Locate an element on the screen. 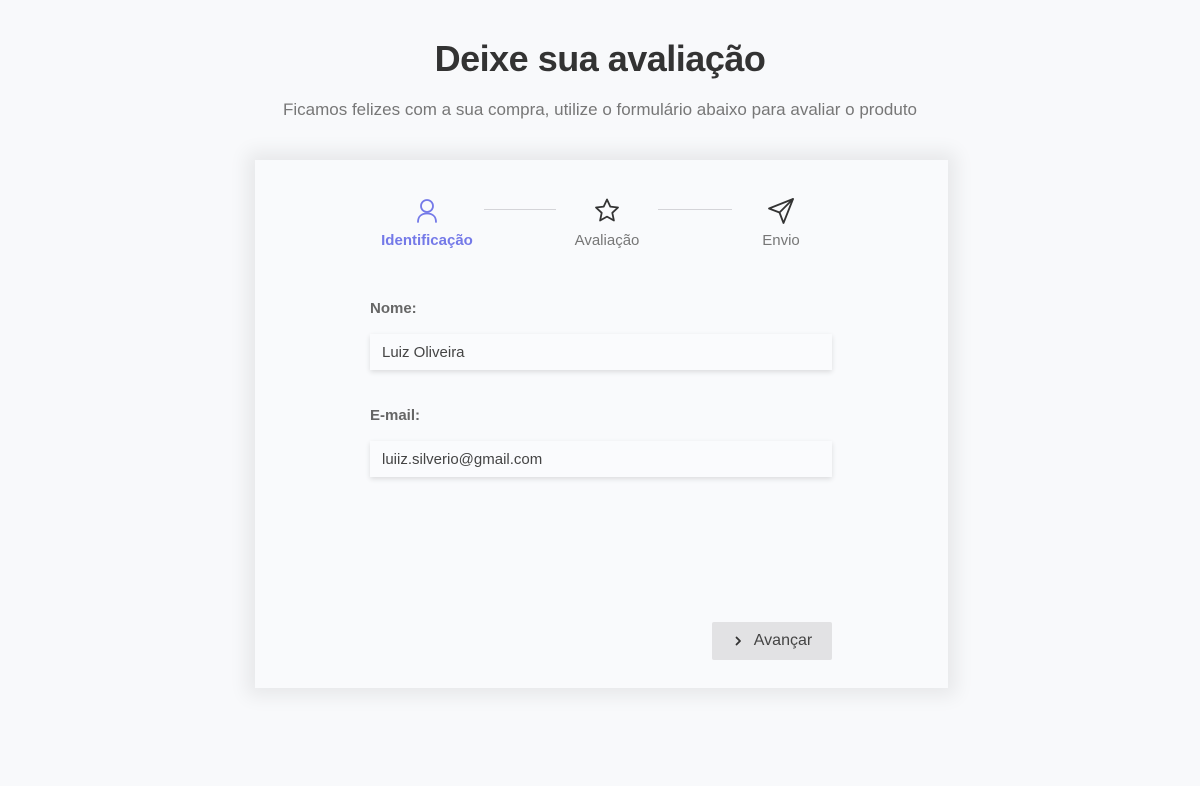  user-icon is located at coordinates (427, 211).